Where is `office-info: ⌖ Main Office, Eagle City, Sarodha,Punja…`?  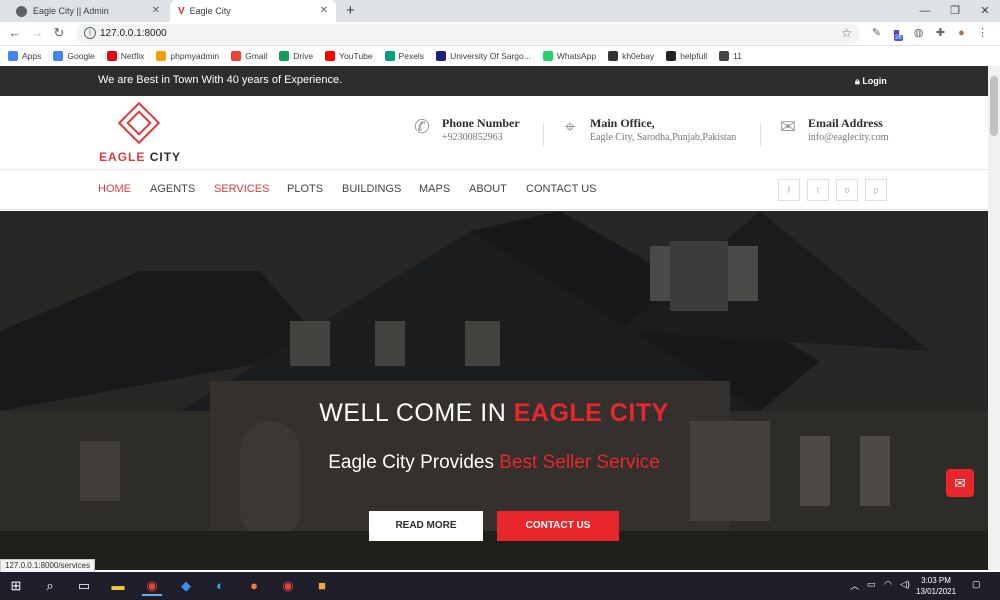 office-info: ⌖ Main Office, Eagle City, Sarodha,Punja… is located at coordinates (647, 129).